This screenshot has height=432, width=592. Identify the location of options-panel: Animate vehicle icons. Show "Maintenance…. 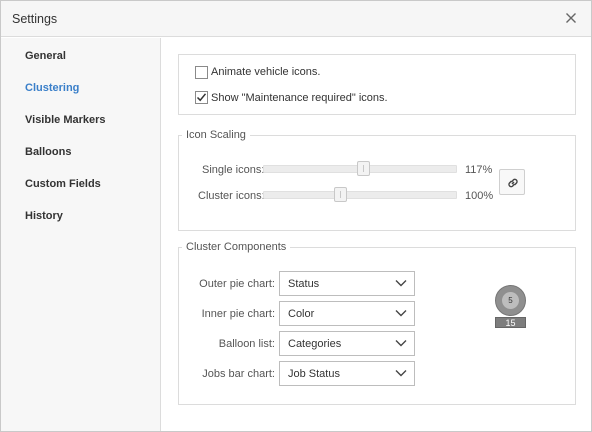
(377, 84).